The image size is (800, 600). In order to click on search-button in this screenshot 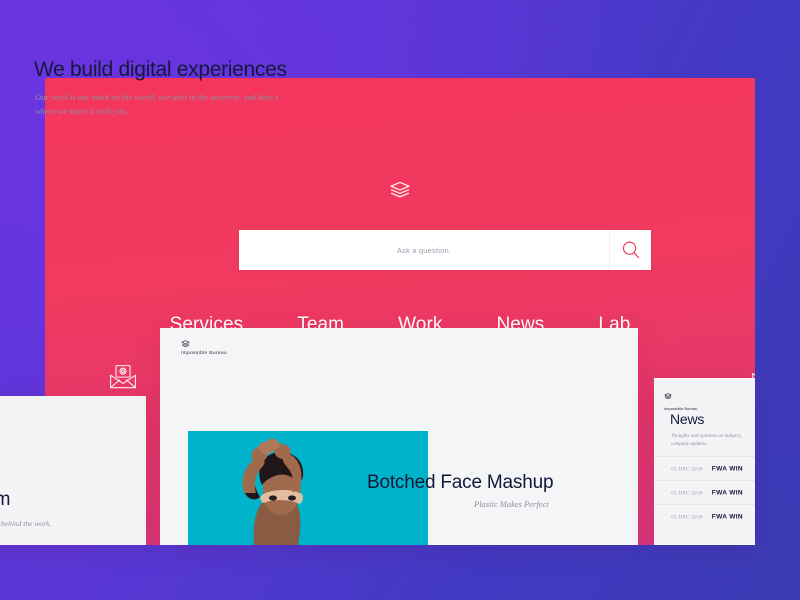, I will do `click(630, 250)`.